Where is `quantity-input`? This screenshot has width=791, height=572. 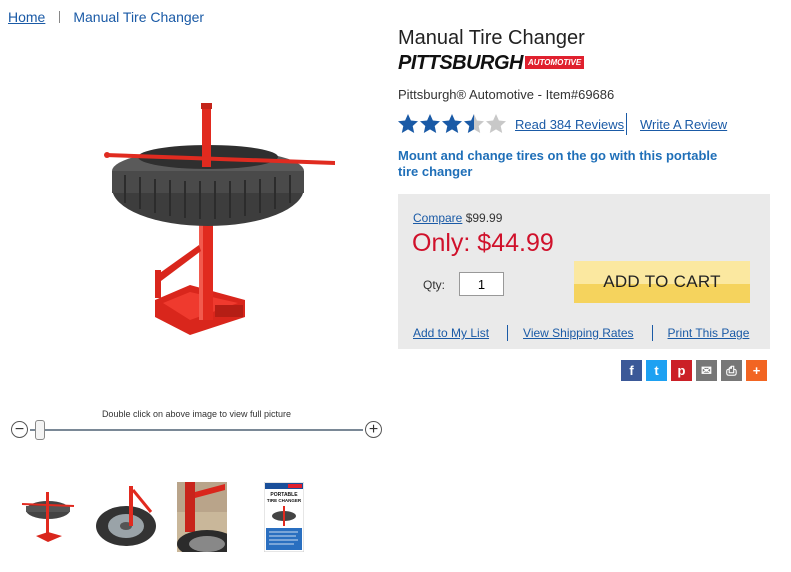
quantity-input is located at coordinates (481, 284).